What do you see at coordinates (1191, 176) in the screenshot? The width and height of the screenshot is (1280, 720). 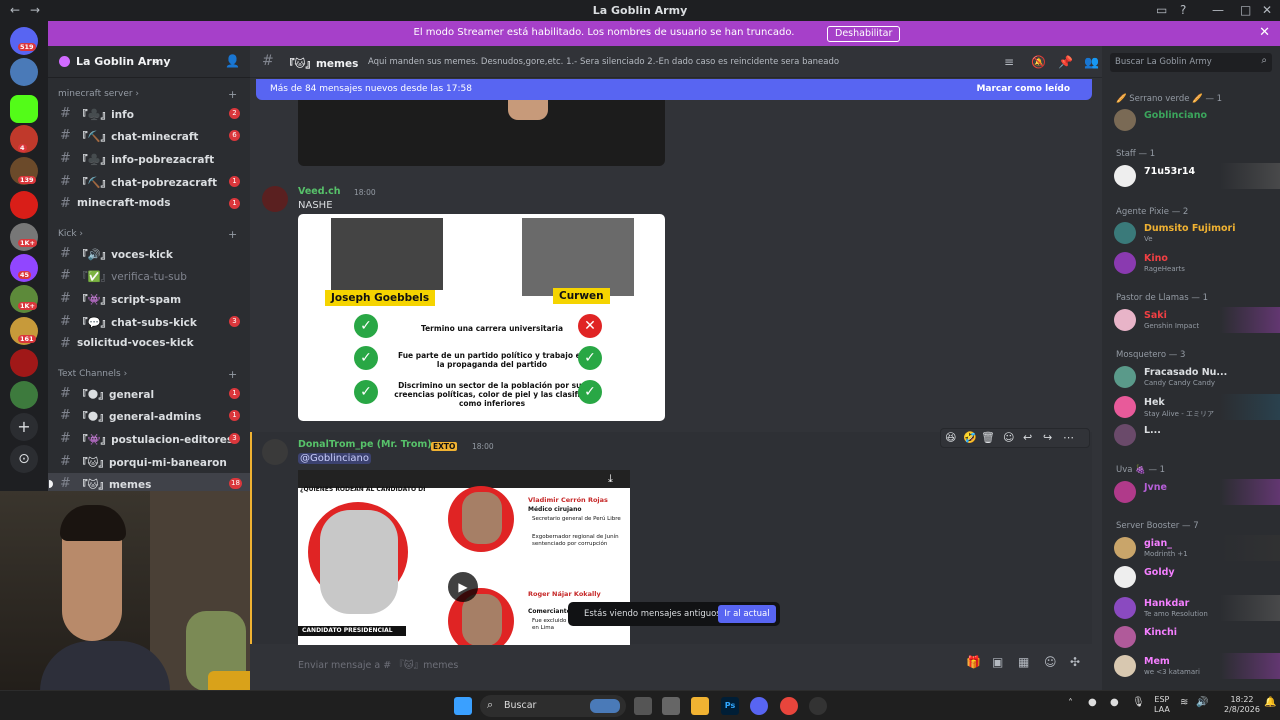 I see `member-item: 71u53r14` at bounding box center [1191, 176].